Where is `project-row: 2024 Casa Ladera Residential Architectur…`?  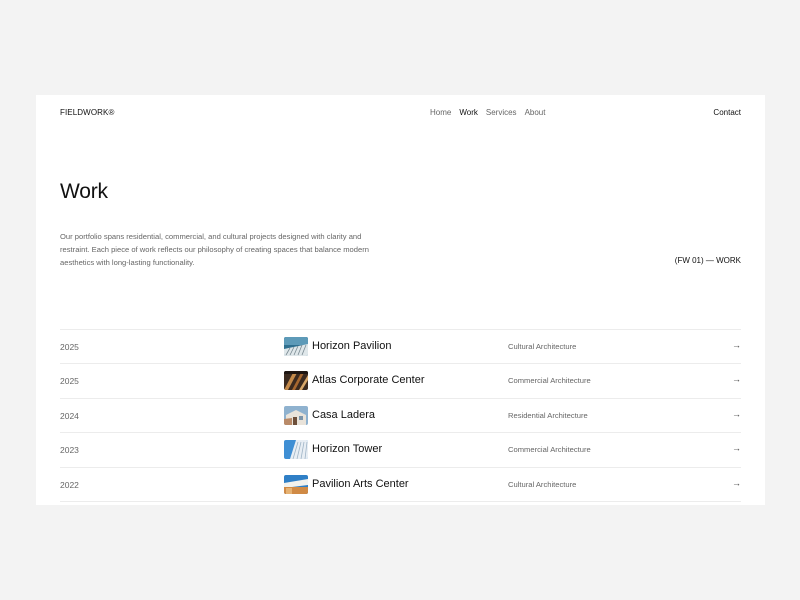
project-row: 2024 Casa Ladera Residential Architectur… is located at coordinates (400, 416).